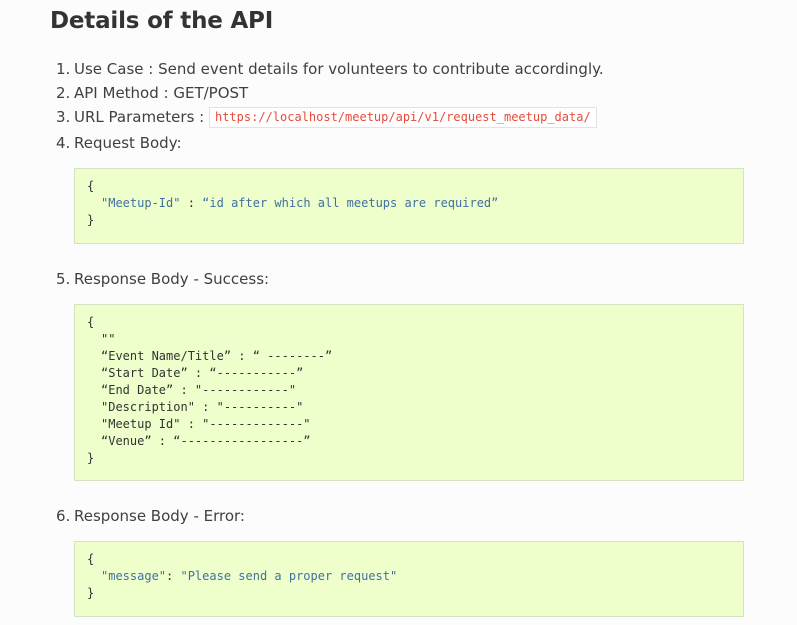 The image size is (797, 625). Describe the element at coordinates (199, 390) in the screenshot. I see `code-line: “End Date” : "------------"` at that location.